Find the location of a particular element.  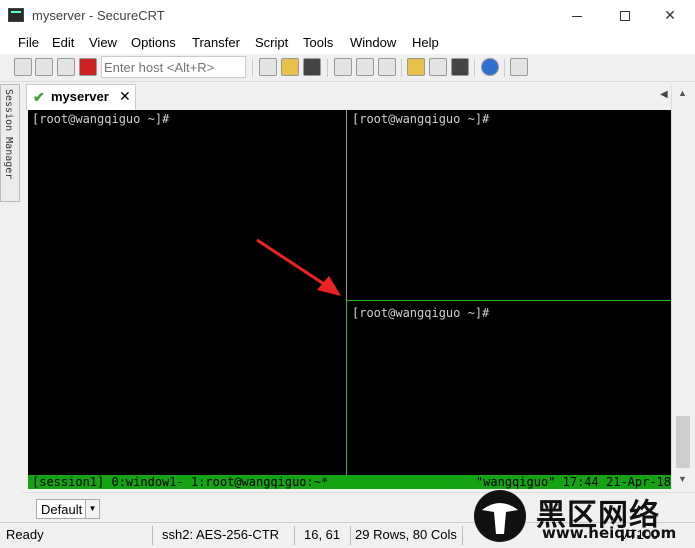

close-icon: ✕ is located at coordinates (670, 15).